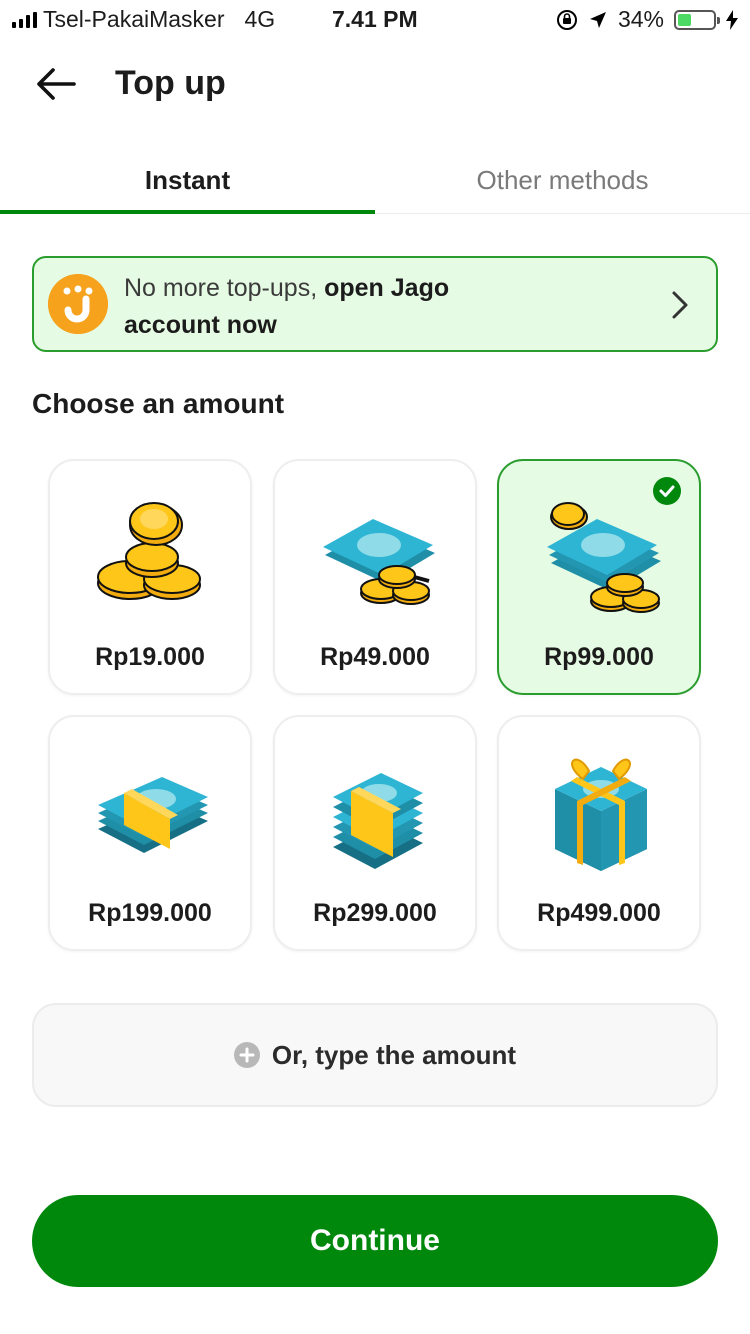  What do you see at coordinates (200, 325) in the screenshot?
I see `banner-text-bold-2: account now` at bounding box center [200, 325].